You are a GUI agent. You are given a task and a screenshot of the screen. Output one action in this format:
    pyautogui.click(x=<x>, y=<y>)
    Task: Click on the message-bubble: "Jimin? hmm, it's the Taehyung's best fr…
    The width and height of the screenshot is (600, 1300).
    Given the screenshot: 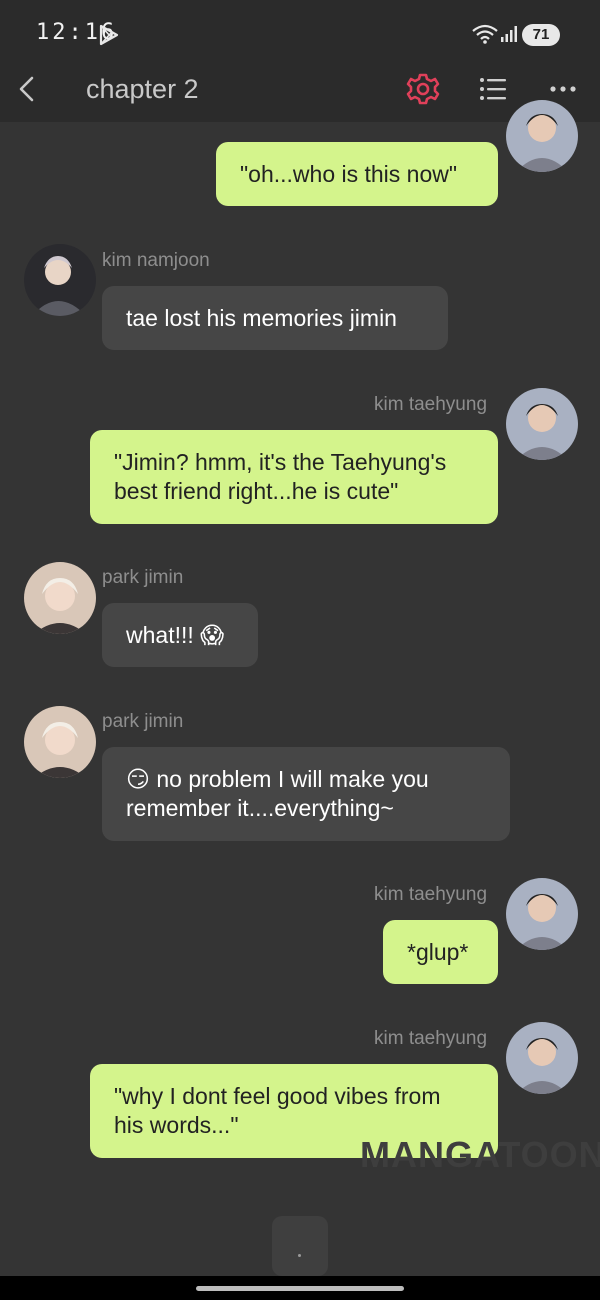 What is the action you would take?
    pyautogui.click(x=294, y=477)
    